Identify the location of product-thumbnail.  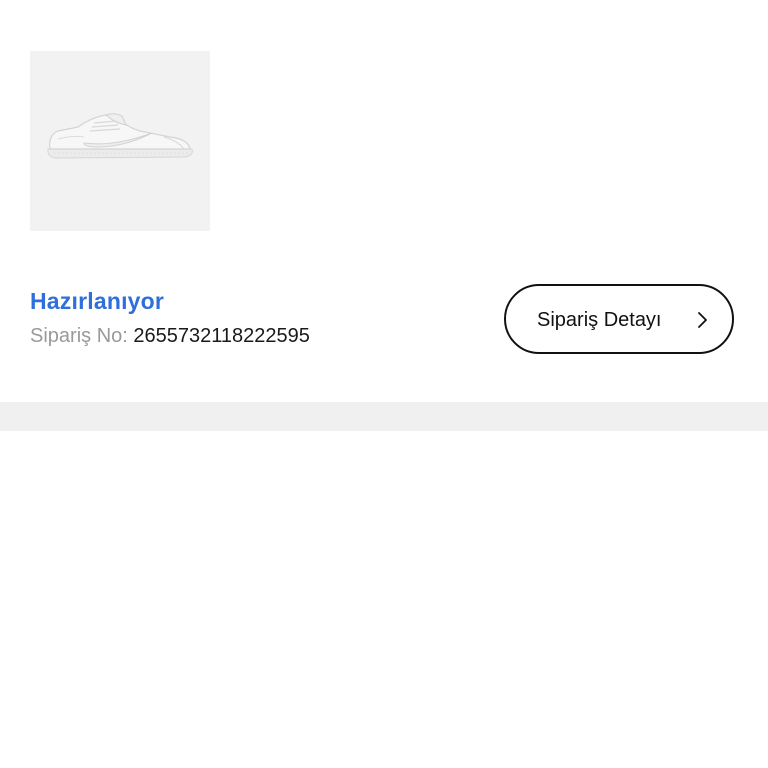
(120, 141).